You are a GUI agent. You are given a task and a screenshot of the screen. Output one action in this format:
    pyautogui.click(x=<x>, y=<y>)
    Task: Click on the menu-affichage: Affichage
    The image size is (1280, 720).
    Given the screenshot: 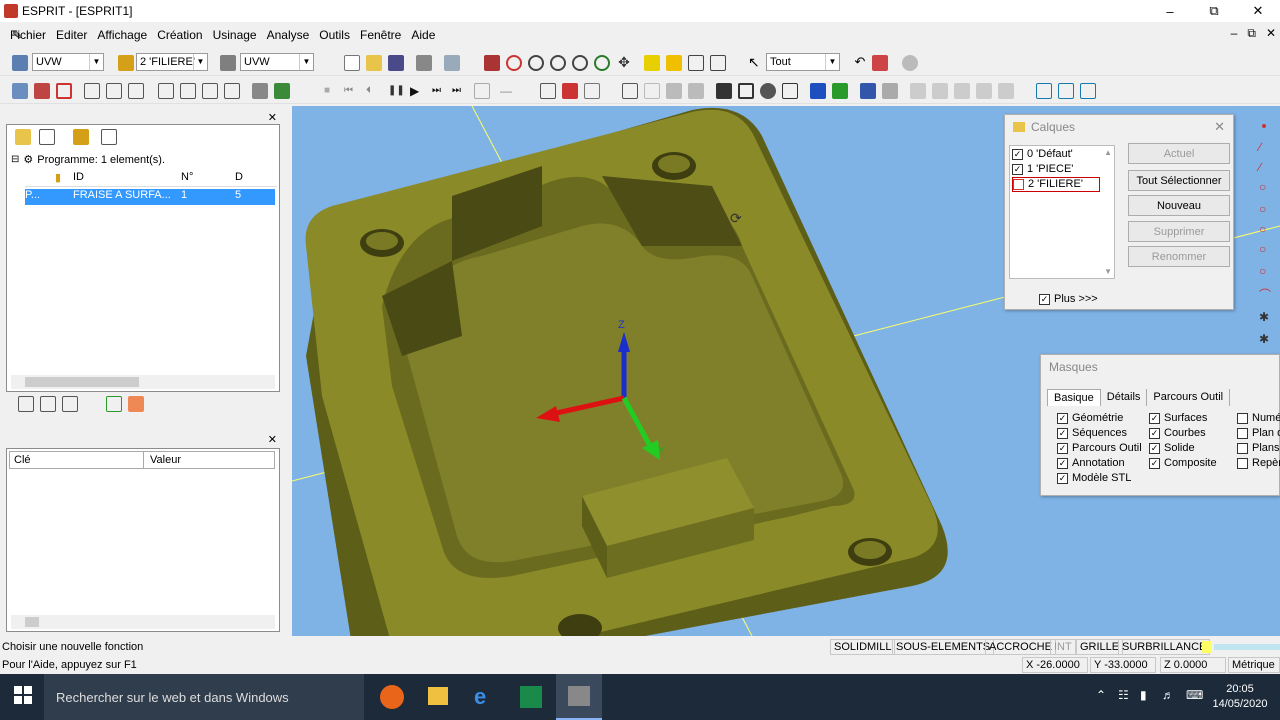 What is the action you would take?
    pyautogui.click(x=122, y=35)
    